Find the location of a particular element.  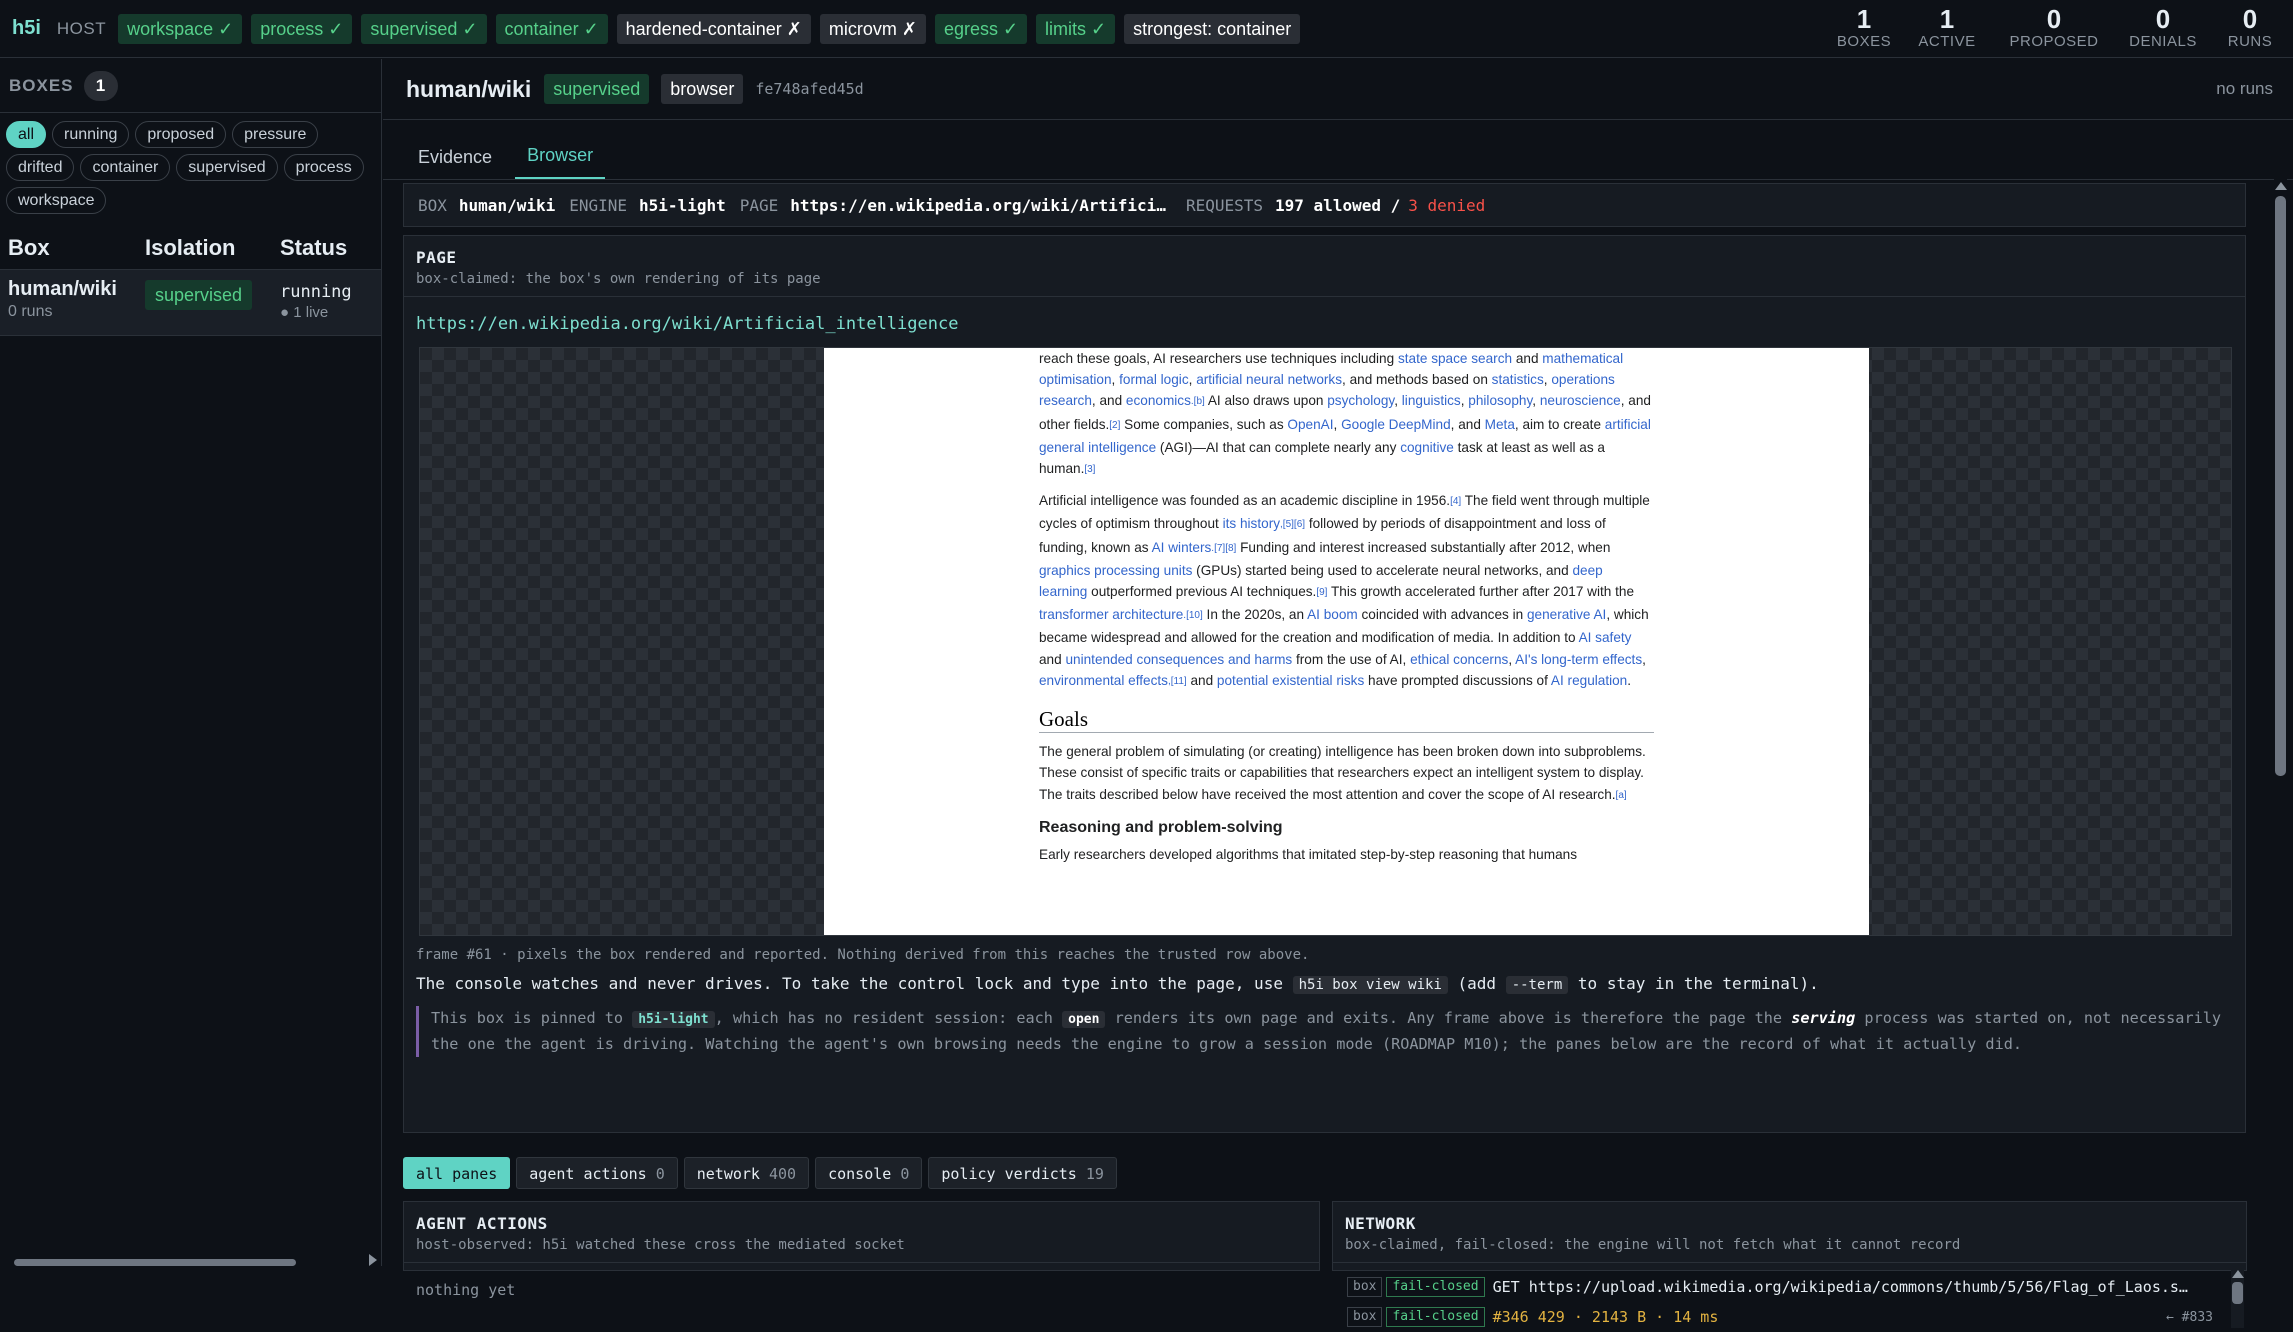

citation-link: .[b] is located at coordinates (1198, 401).